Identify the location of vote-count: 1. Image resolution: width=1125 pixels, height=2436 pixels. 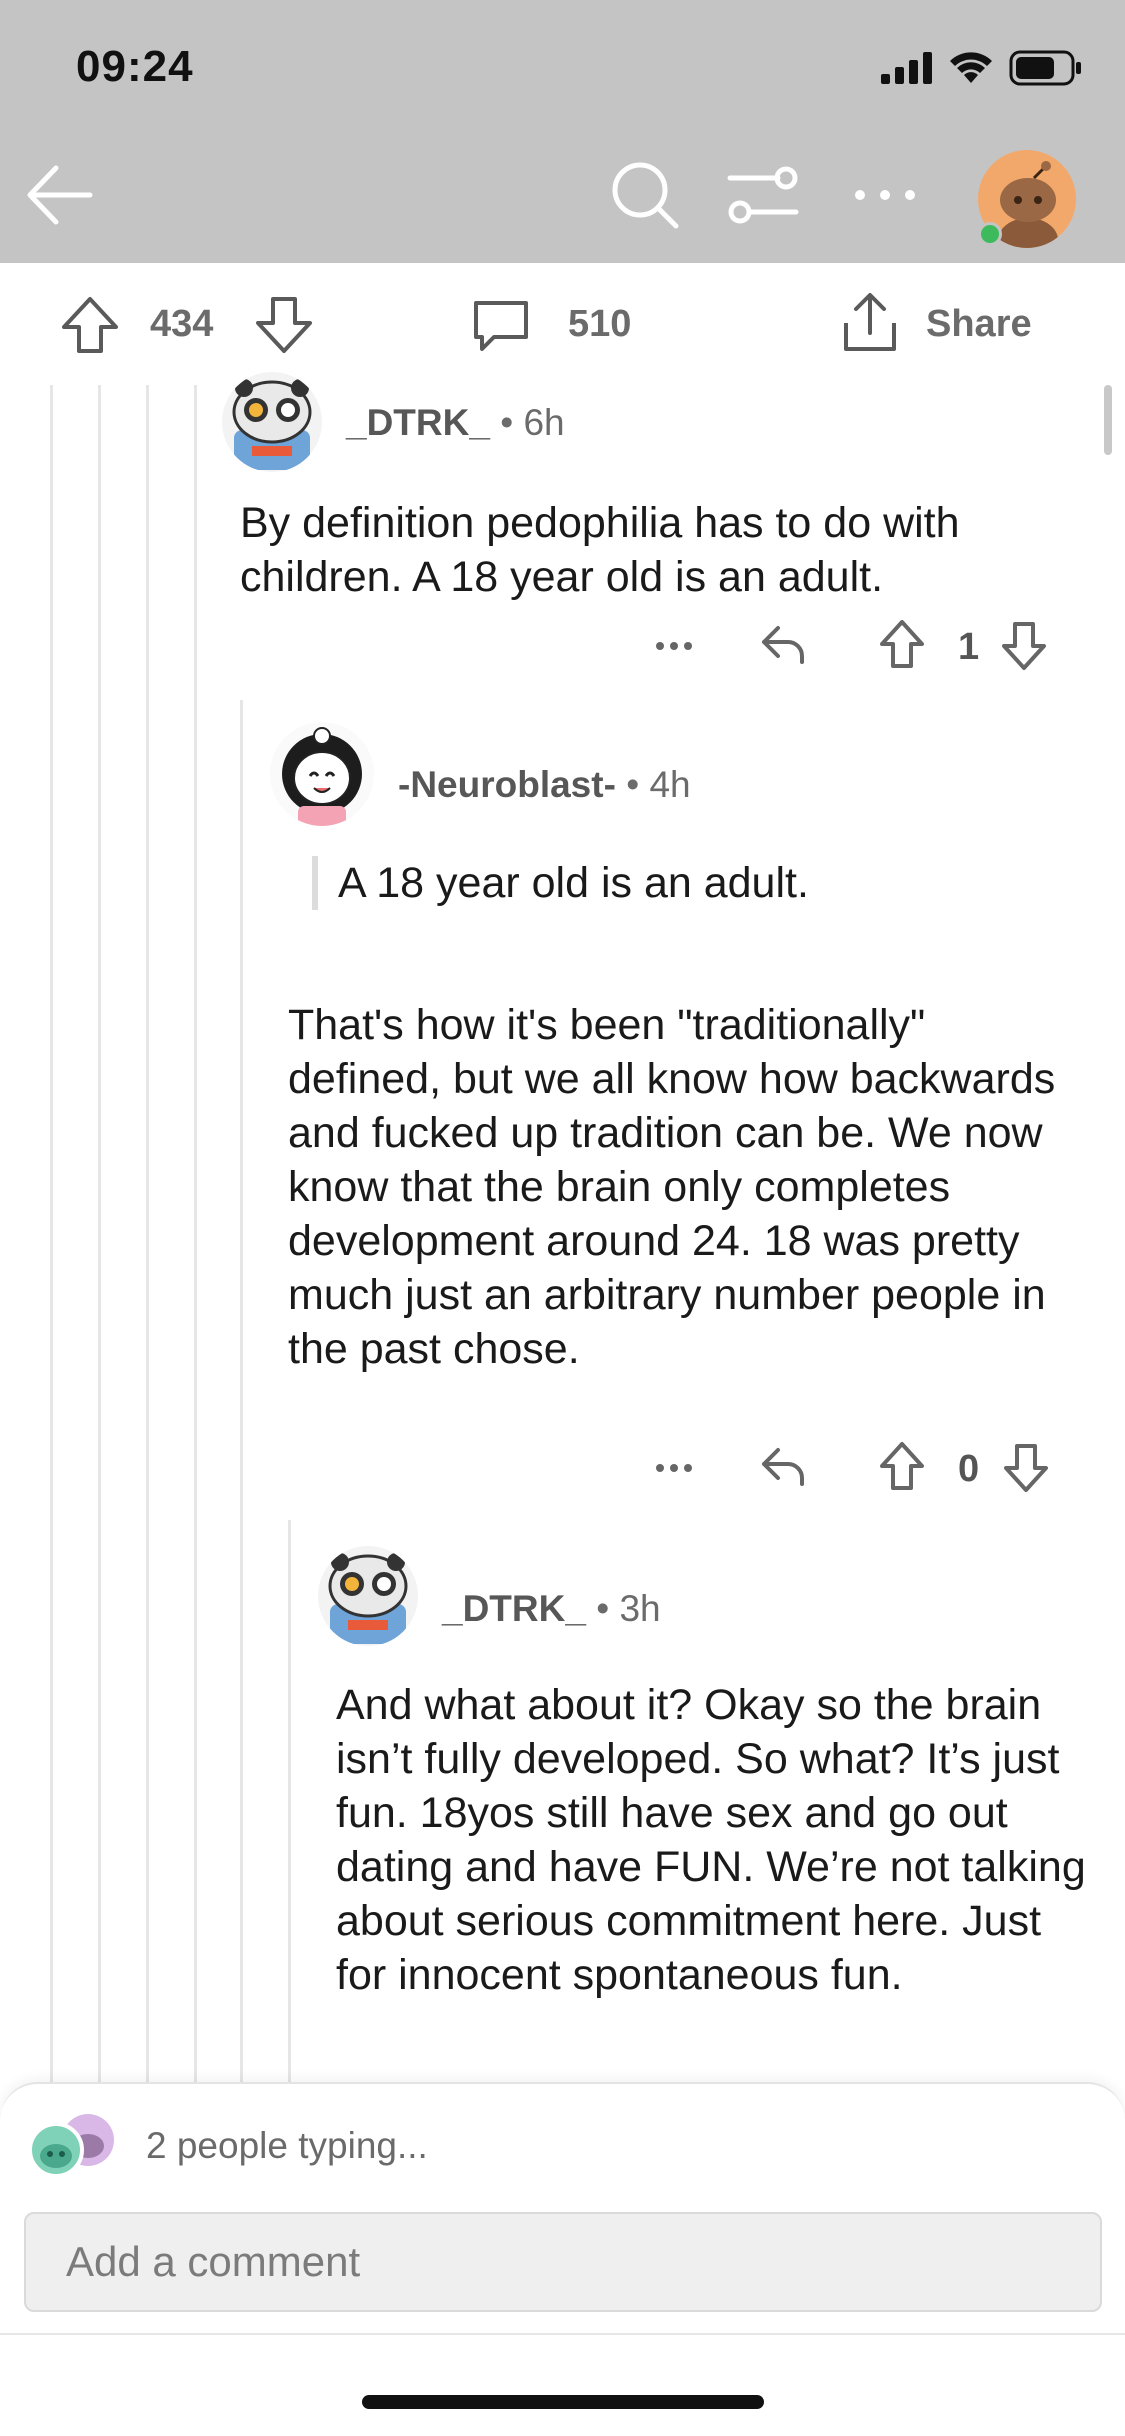
(969, 647).